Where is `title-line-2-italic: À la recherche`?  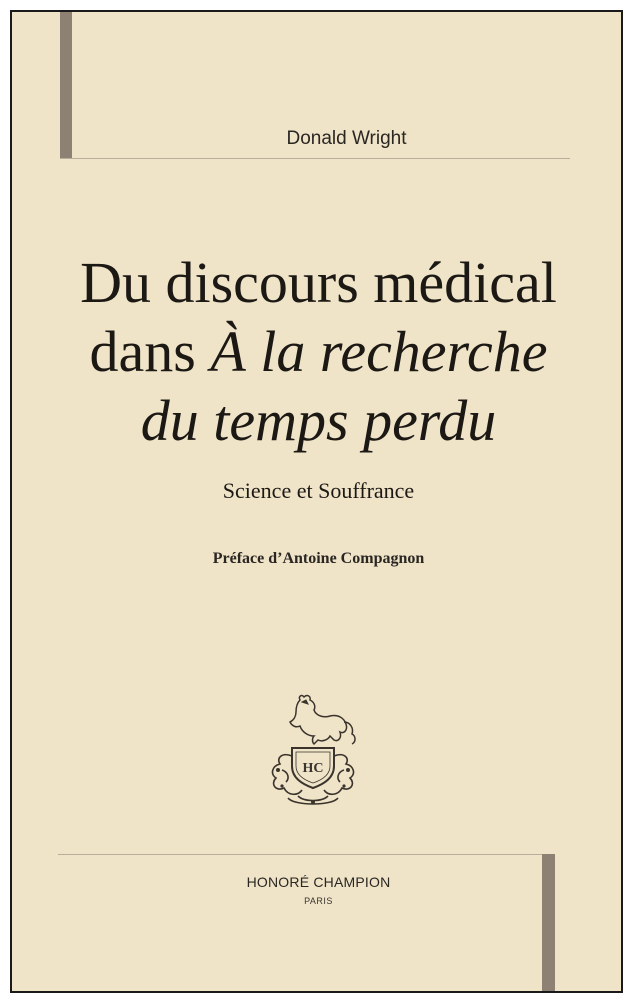 title-line-2-italic: À la recherche is located at coordinates (379, 351).